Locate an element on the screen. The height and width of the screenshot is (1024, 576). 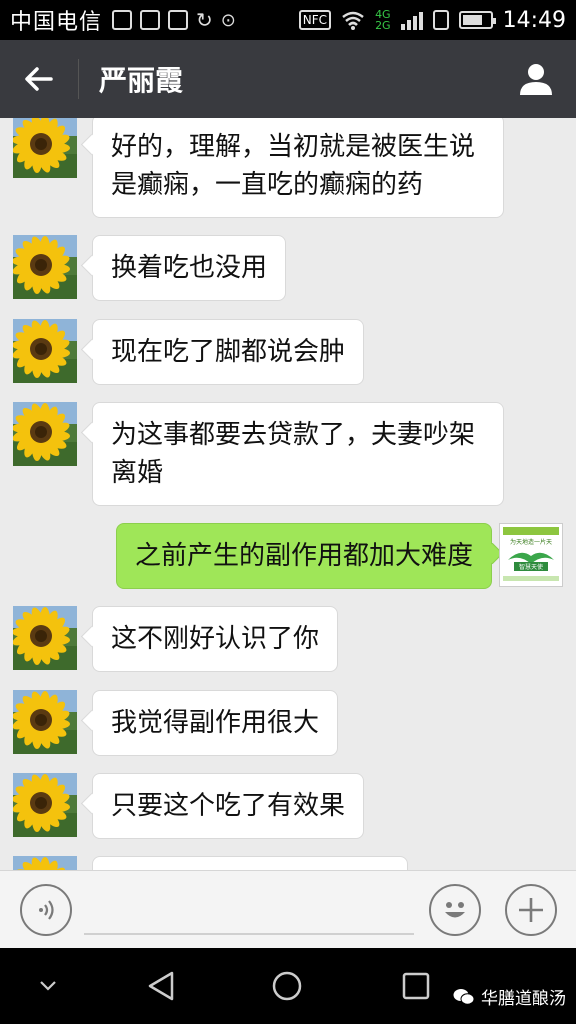
contact-name: 严丽霞 is located at coordinates (141, 80).